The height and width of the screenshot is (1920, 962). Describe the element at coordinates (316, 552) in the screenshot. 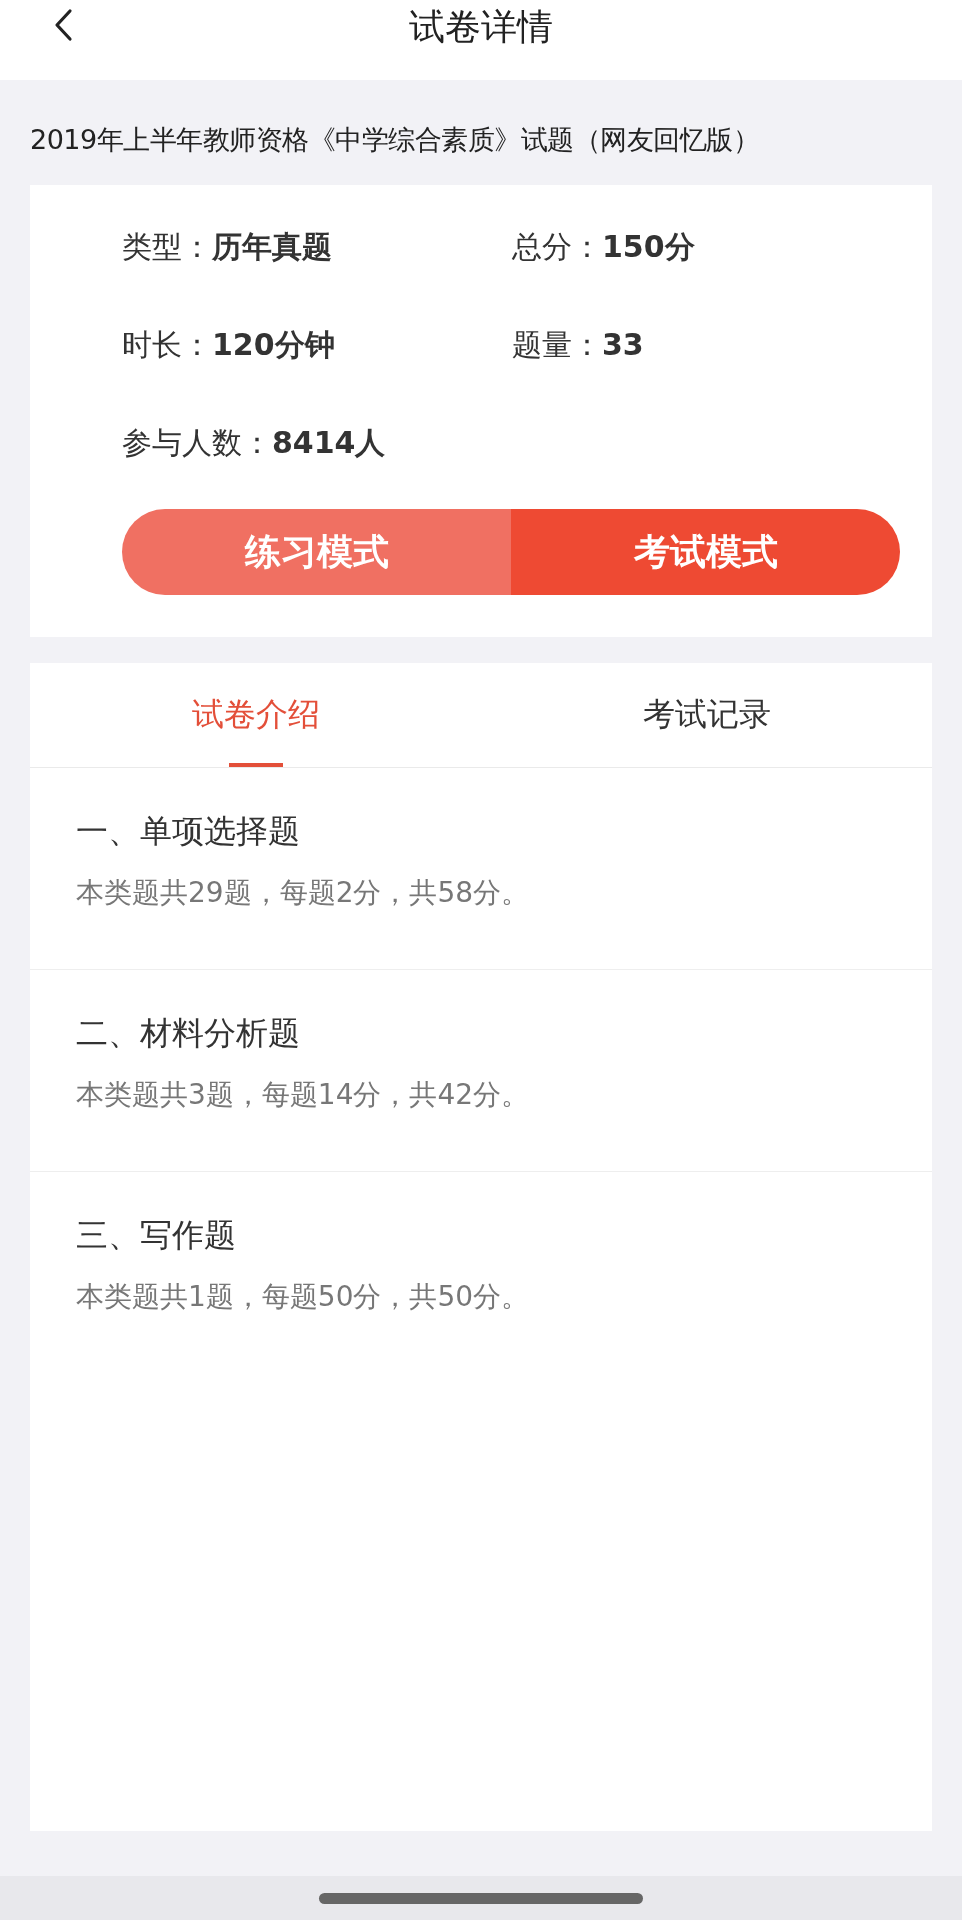

I see `mode-button: 练习模式` at that location.